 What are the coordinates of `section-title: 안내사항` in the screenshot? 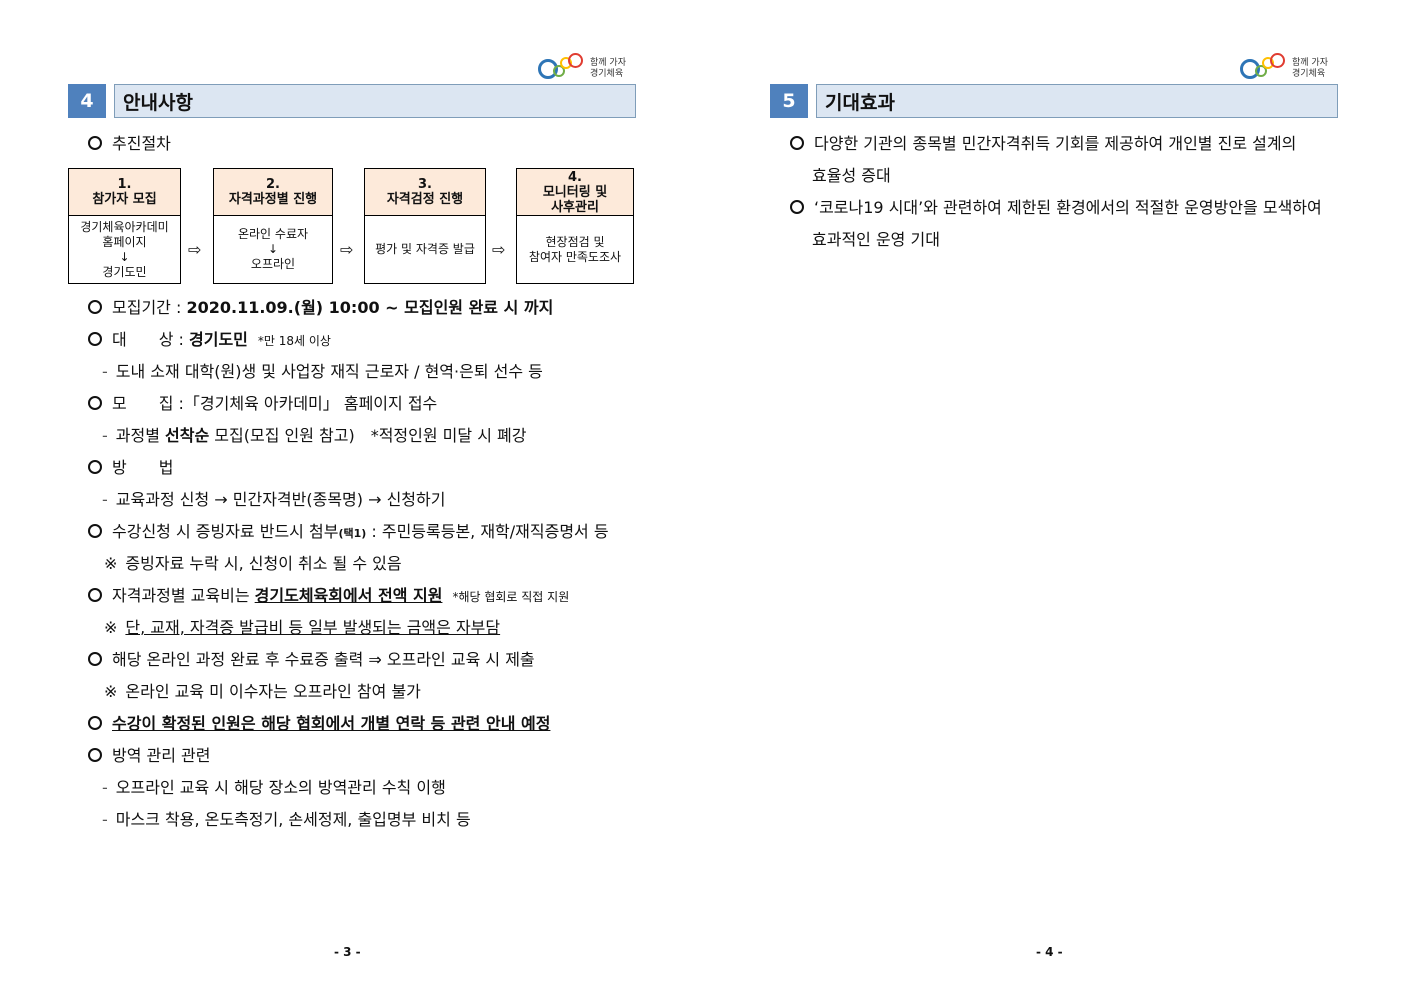 It's located at (375, 101).